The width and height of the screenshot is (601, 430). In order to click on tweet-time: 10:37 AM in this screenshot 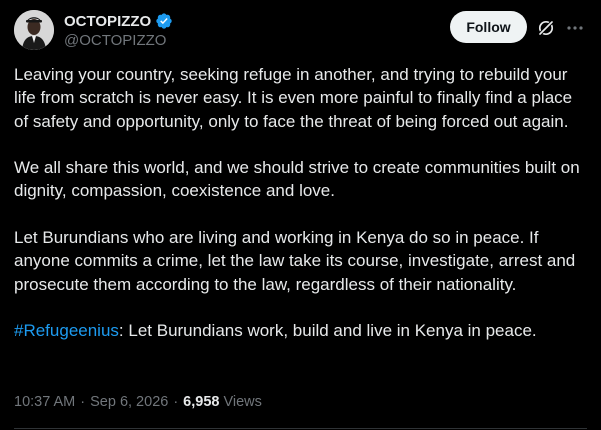, I will do `click(44, 402)`.